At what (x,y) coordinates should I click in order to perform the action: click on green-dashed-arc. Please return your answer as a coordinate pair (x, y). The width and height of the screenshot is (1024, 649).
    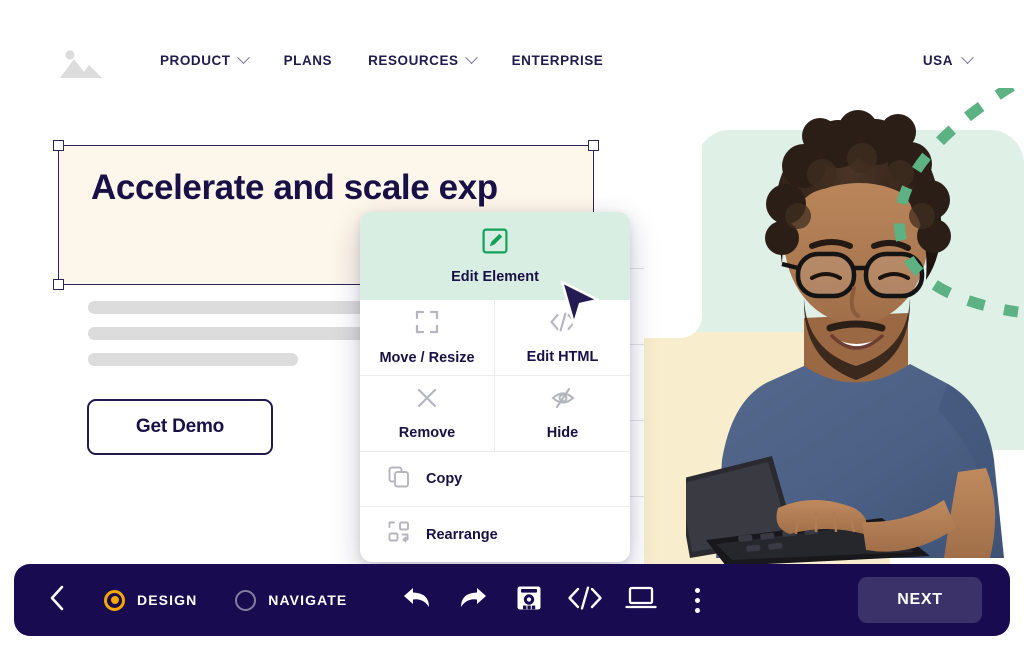
    Looking at the image, I should click on (955, 206).